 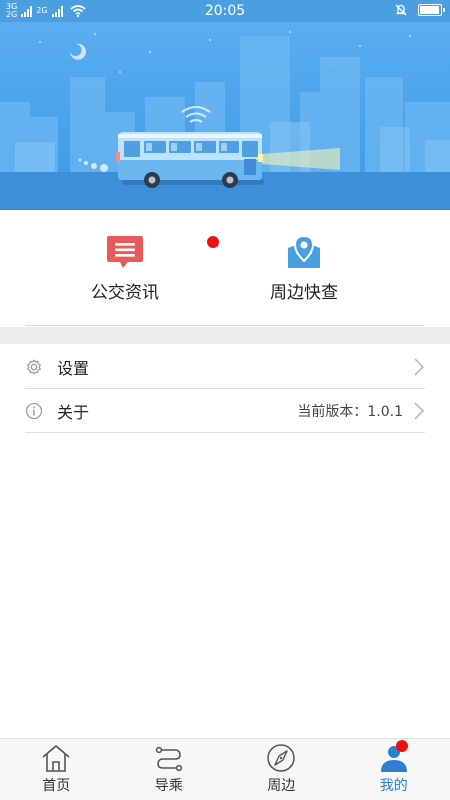 I want to click on tab-guide-label: 导乘, so click(x=168, y=786).